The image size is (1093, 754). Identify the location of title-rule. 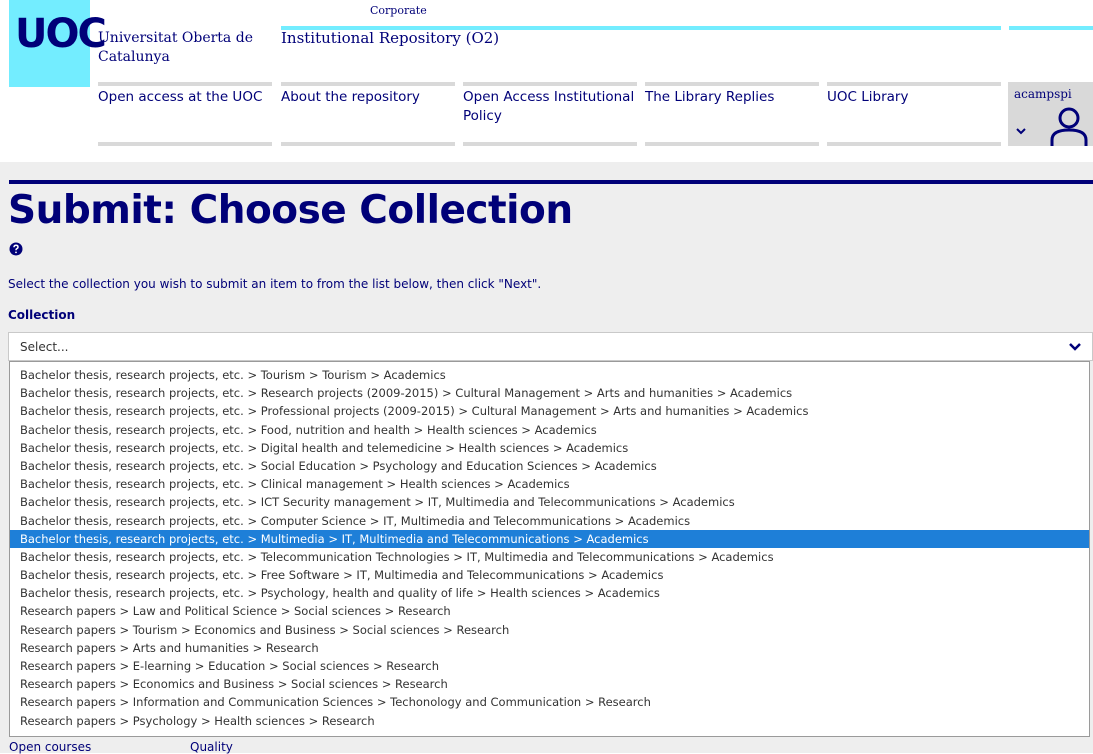
(551, 182).